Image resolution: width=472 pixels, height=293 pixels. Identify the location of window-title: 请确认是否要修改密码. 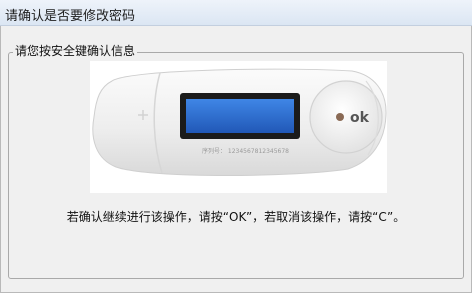
(70, 16).